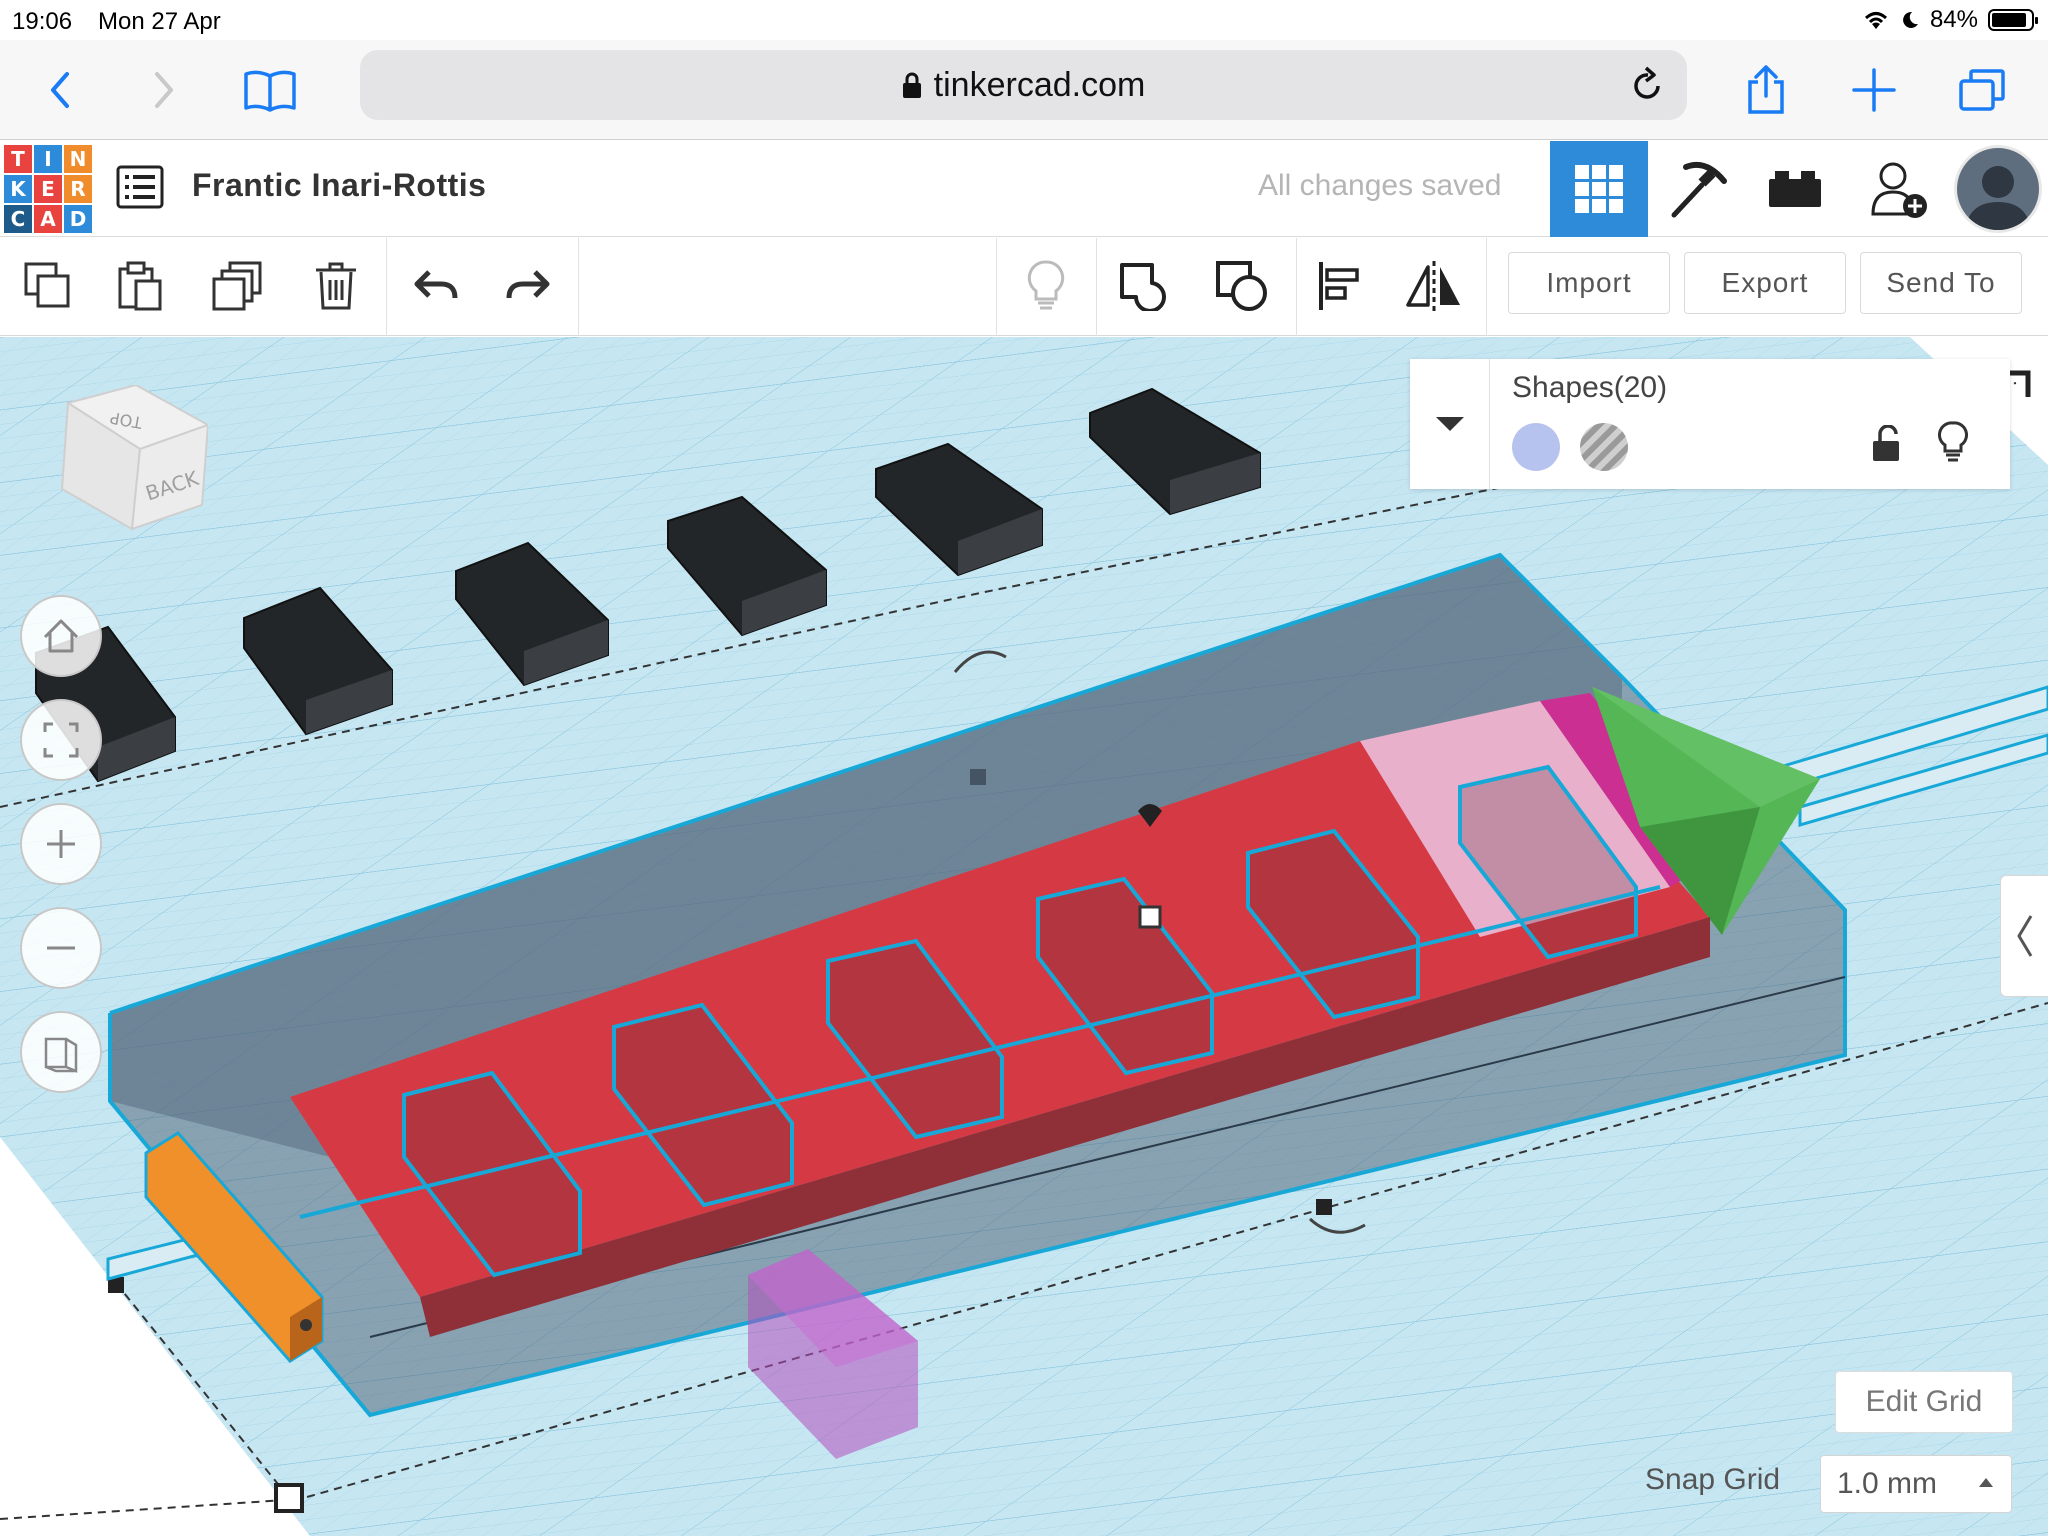 Image resolution: width=2048 pixels, height=1536 pixels. What do you see at coordinates (1982, 90) in the screenshot?
I see `tabs-icon` at bounding box center [1982, 90].